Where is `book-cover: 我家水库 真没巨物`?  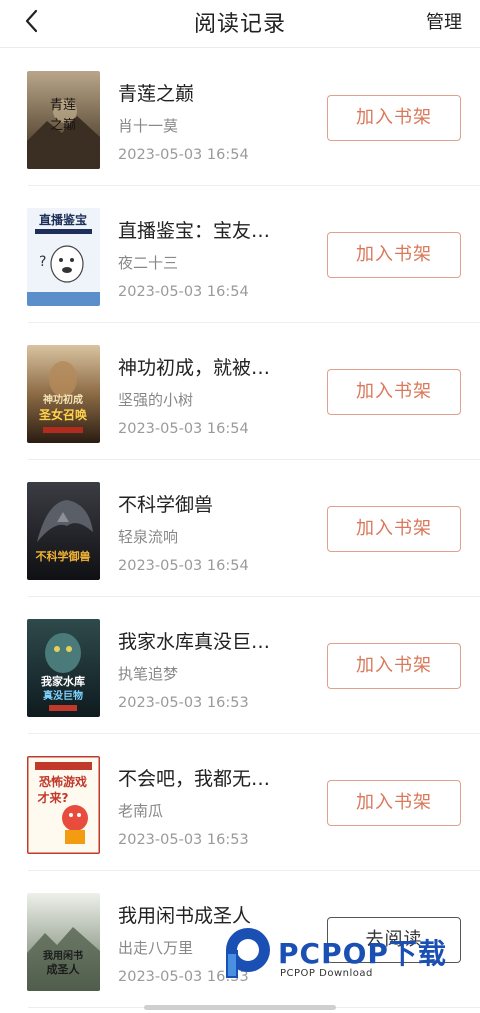
book-cover: 我家水库 真没巨物 is located at coordinates (63, 668).